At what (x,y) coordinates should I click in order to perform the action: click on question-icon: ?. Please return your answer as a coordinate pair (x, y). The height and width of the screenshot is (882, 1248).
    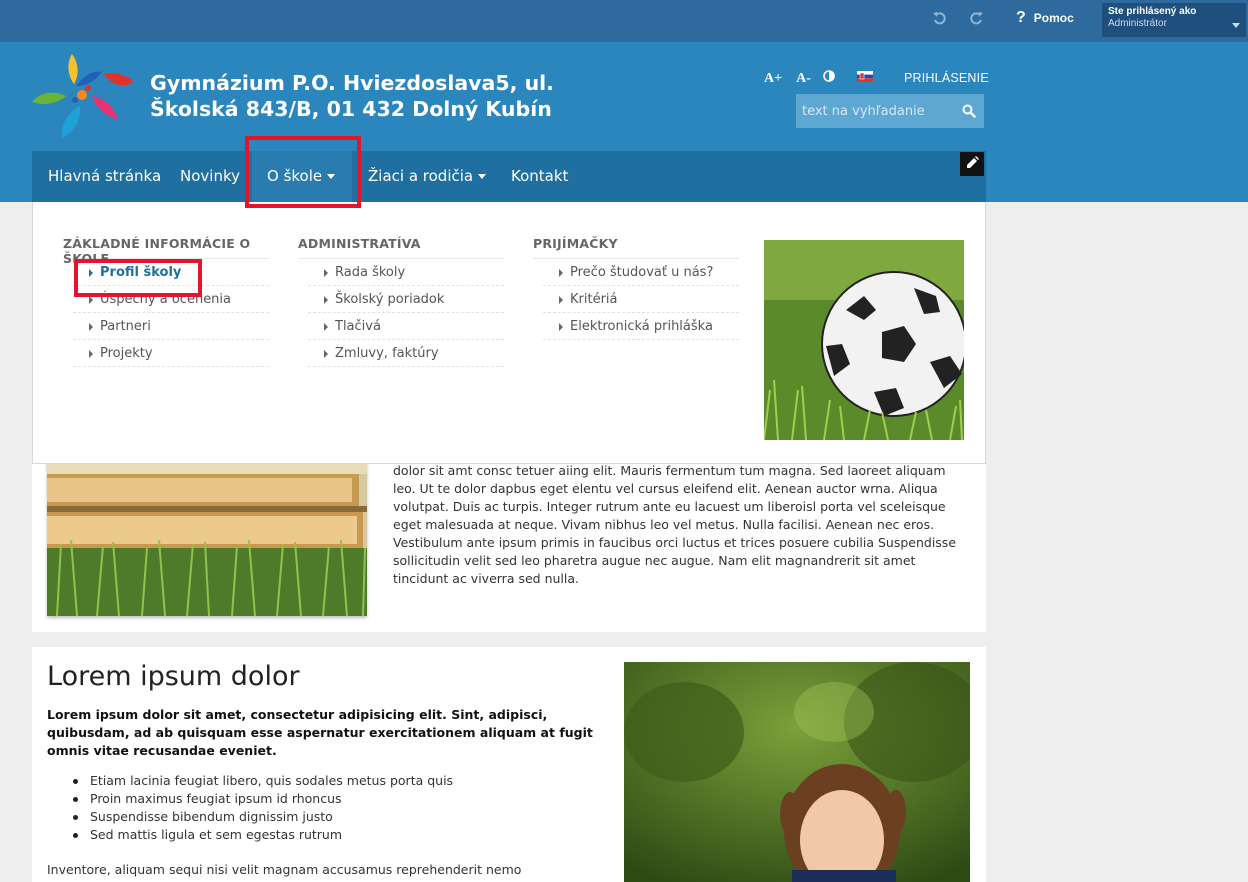
    Looking at the image, I should click on (1021, 17).